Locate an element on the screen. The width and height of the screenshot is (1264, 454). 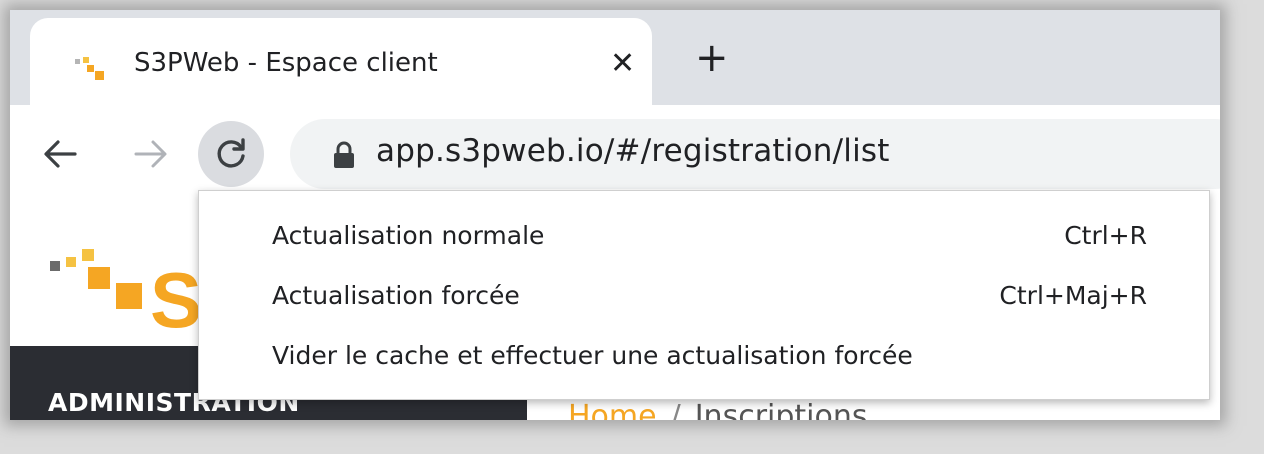
back-button is located at coordinates (60, 154).